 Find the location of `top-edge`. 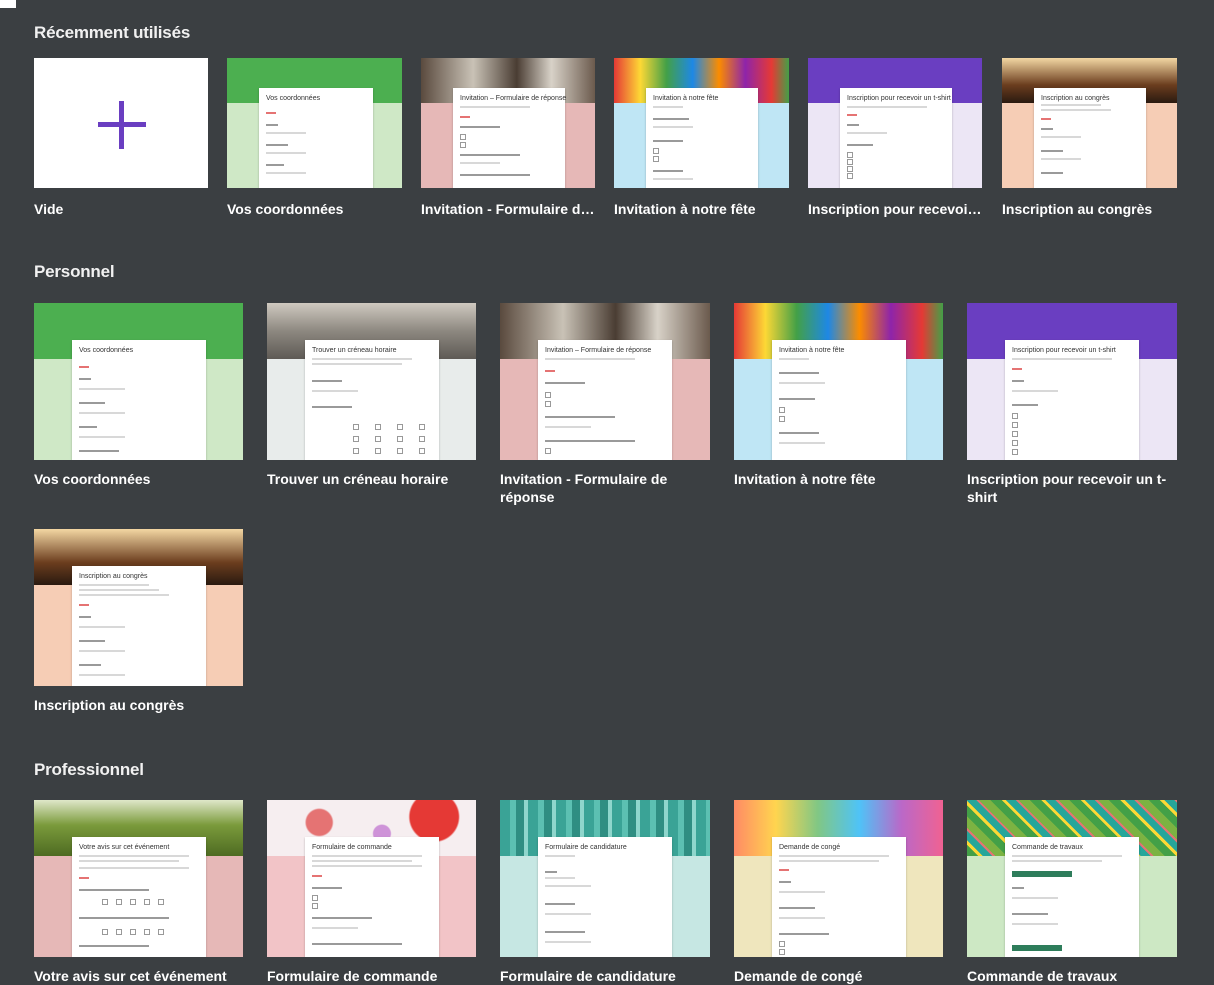

top-edge is located at coordinates (607, 4).